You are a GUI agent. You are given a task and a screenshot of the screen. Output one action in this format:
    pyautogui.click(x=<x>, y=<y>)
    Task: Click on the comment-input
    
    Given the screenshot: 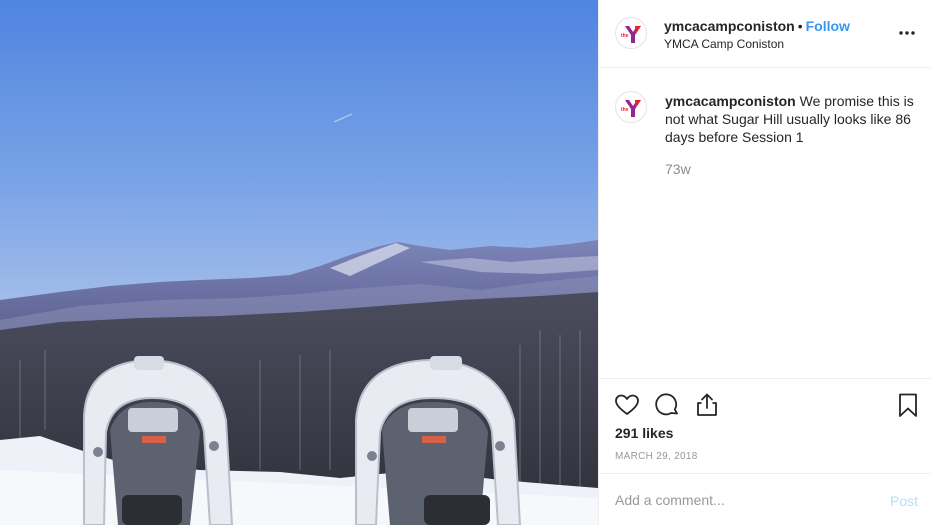 What is the action you would take?
    pyautogui.click(x=740, y=500)
    